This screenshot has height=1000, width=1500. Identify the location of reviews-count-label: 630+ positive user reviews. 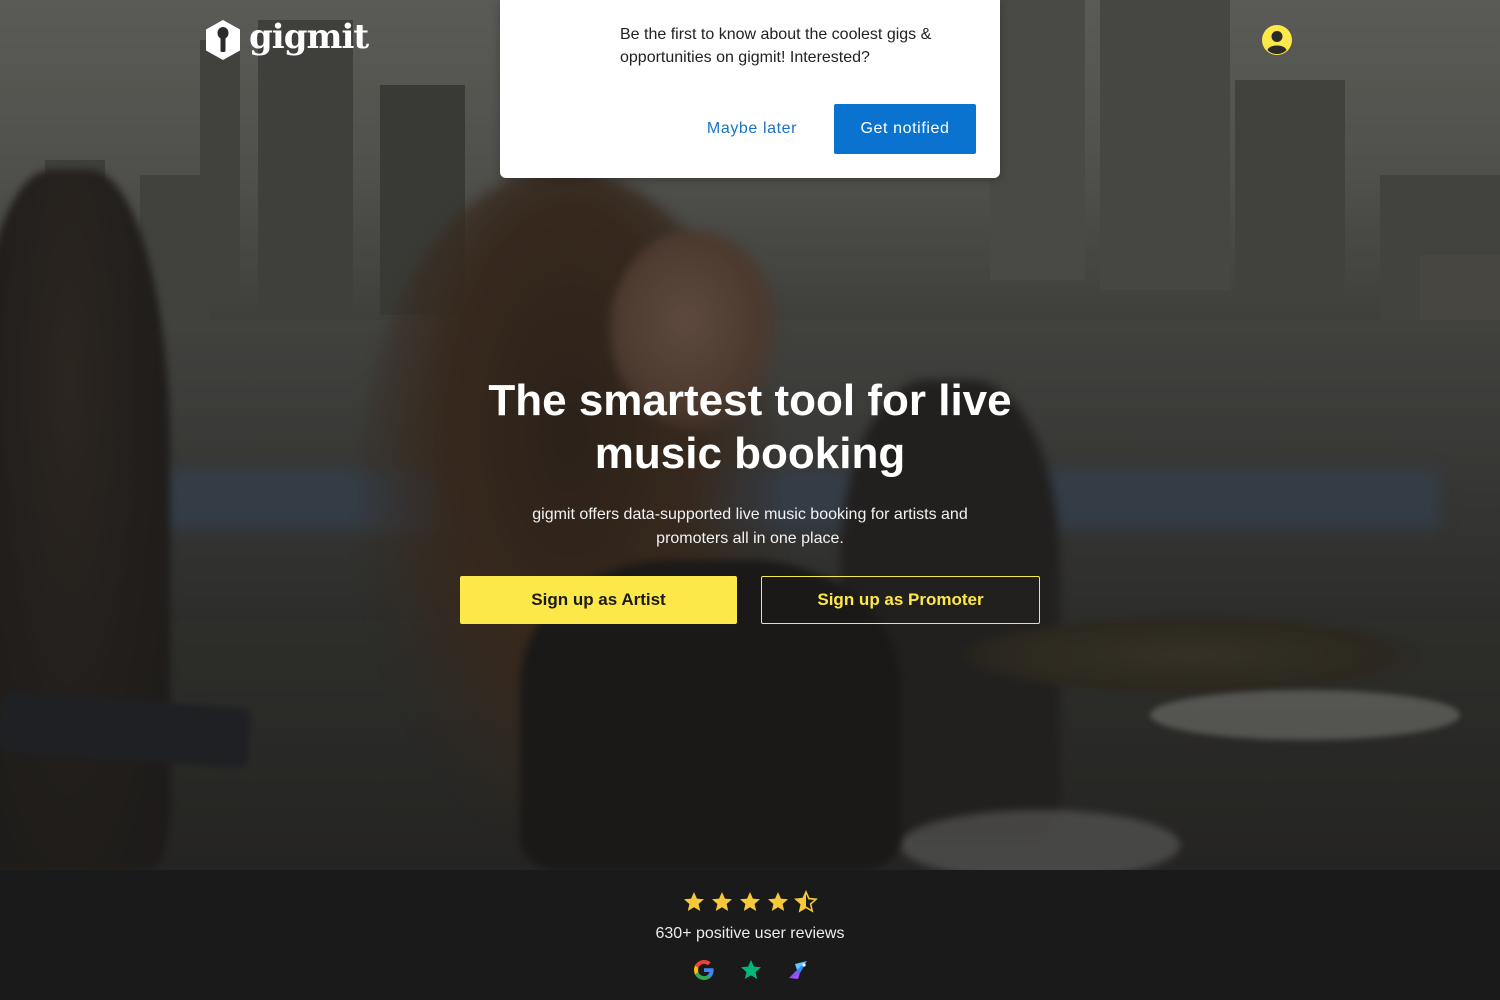
(750, 933).